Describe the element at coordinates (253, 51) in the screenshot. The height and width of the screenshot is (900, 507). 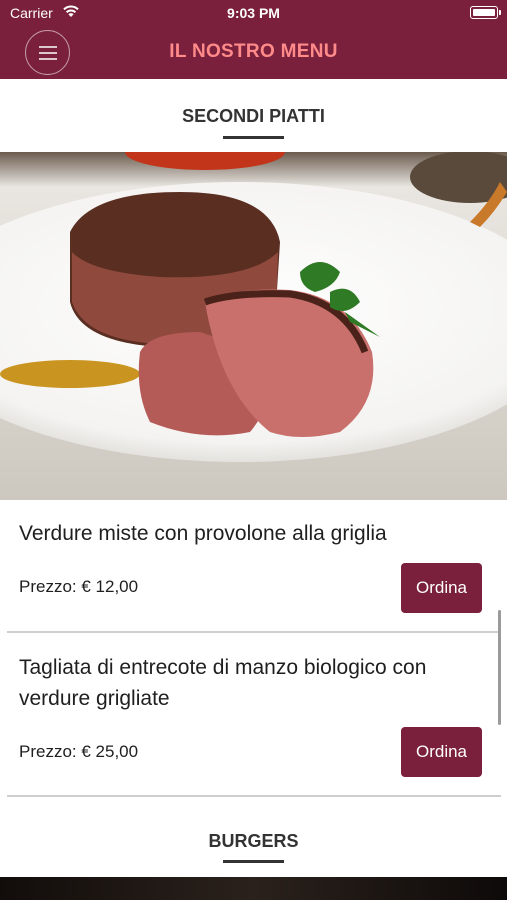
I see `page-title: IL NOSTRO MENU` at that location.